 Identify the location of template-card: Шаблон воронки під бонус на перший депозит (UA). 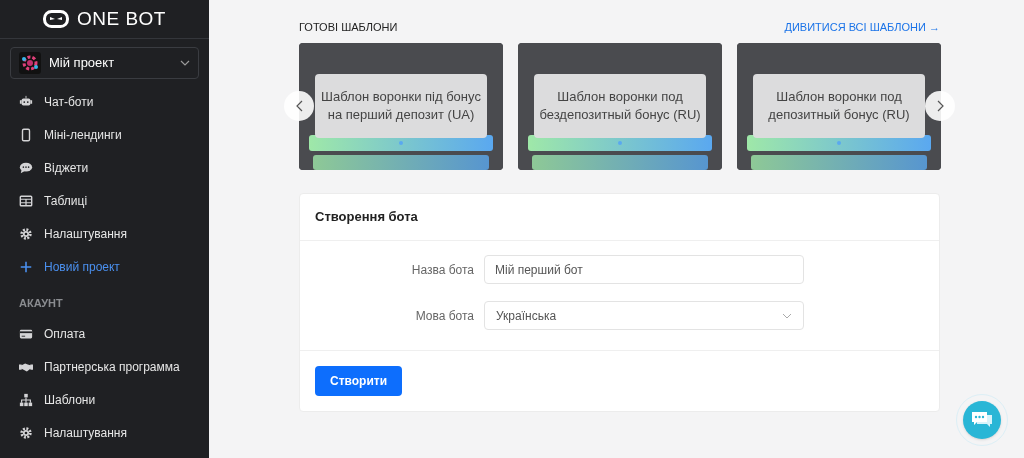
(401, 106).